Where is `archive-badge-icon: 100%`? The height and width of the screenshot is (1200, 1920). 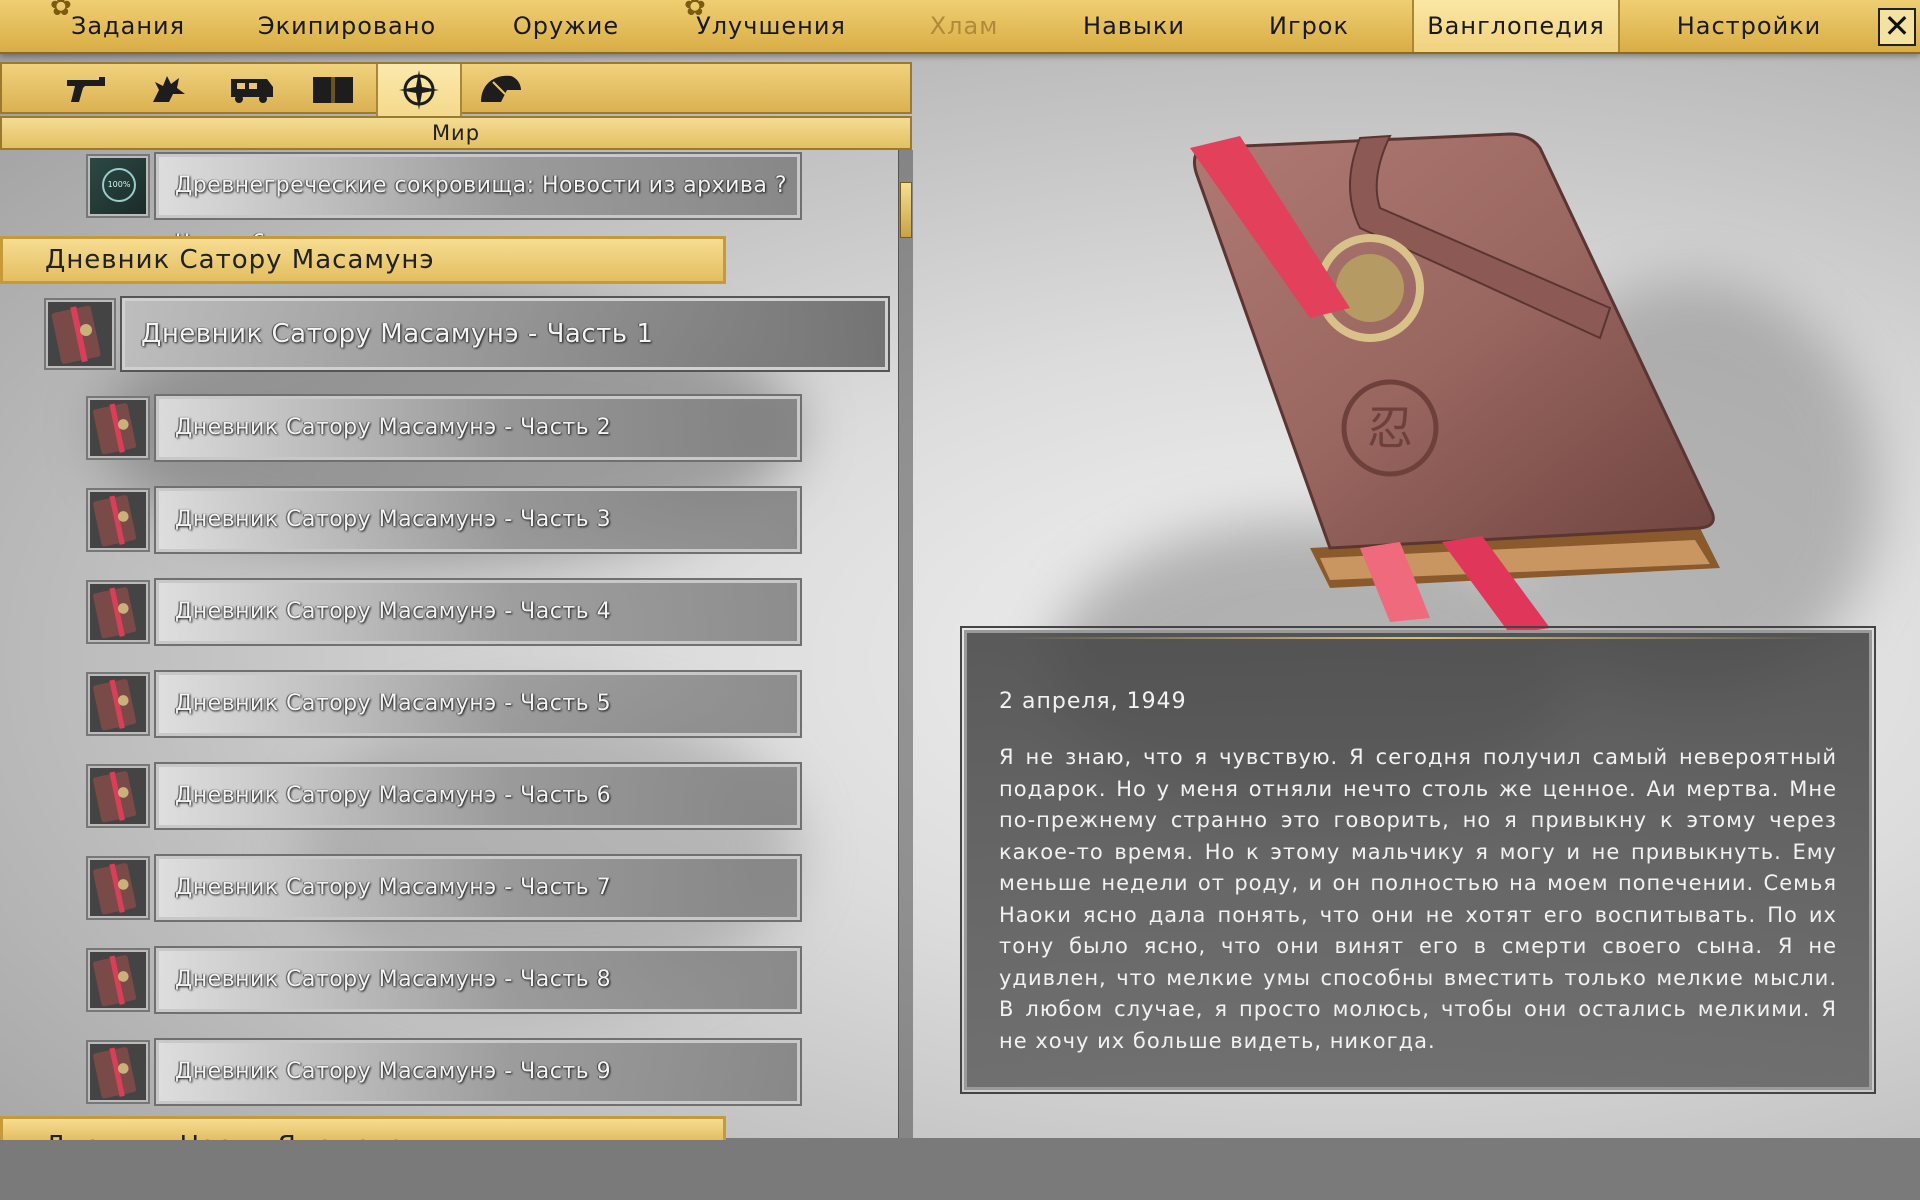
archive-badge-icon: 100% is located at coordinates (118, 186).